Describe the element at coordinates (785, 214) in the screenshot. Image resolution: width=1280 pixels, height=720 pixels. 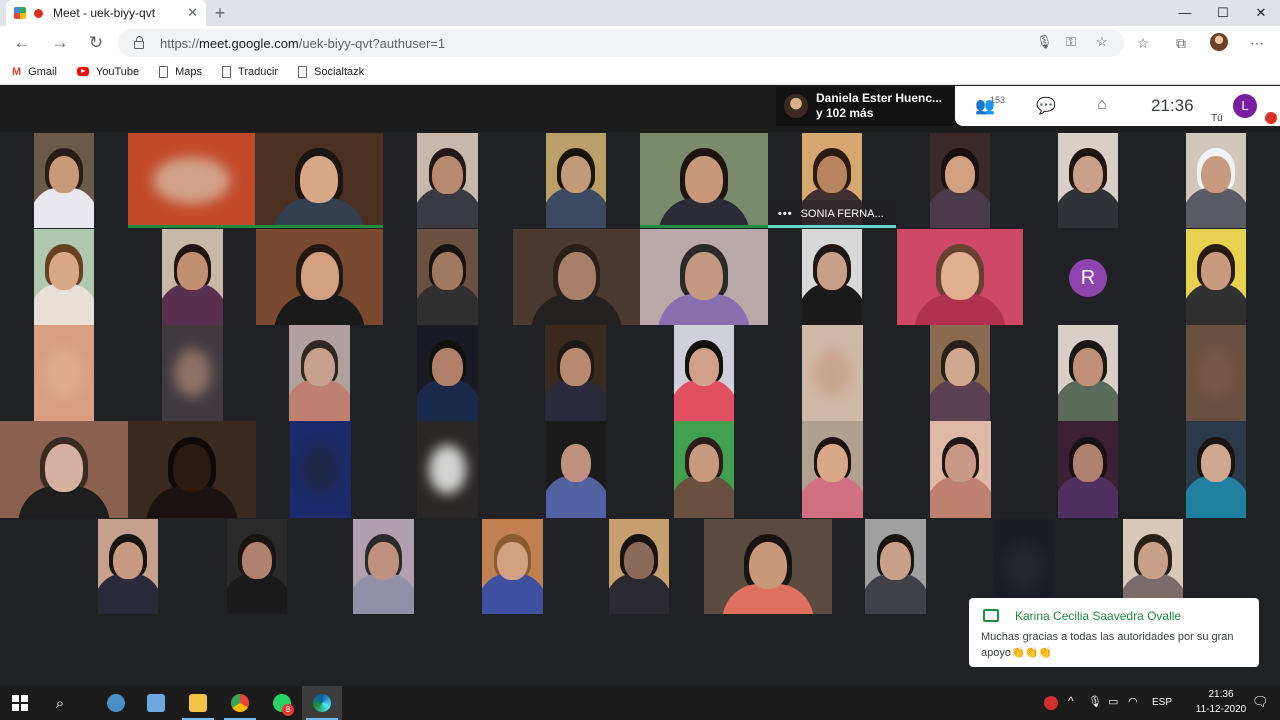
I see `more-options-icon: •••` at that location.